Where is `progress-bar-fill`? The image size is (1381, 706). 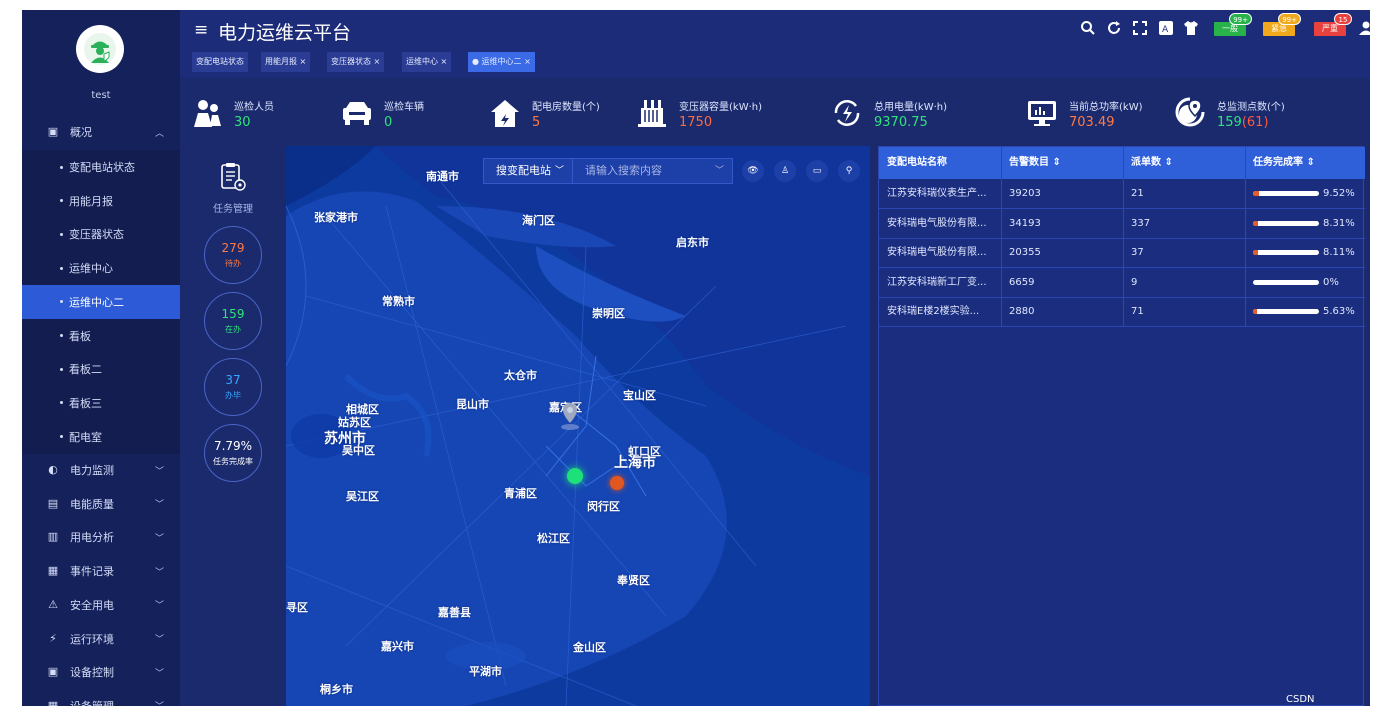 progress-bar-fill is located at coordinates (1256, 193).